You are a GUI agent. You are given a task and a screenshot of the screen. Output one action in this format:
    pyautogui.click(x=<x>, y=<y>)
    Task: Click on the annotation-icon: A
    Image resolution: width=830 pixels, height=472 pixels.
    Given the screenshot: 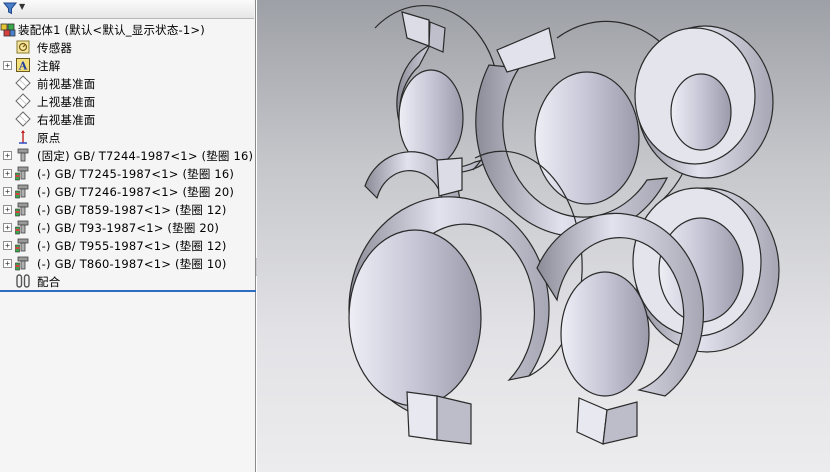 What is the action you would take?
    pyautogui.click(x=23, y=65)
    